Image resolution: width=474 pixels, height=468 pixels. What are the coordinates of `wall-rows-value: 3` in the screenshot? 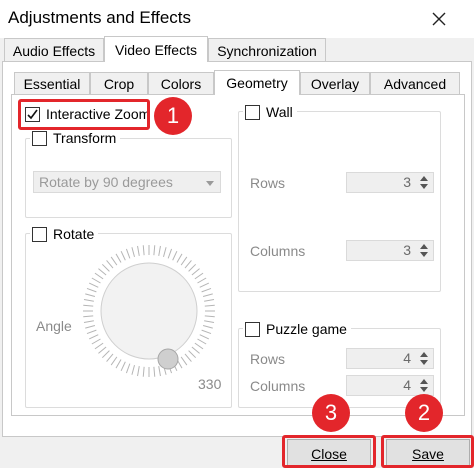 It's located at (407, 182).